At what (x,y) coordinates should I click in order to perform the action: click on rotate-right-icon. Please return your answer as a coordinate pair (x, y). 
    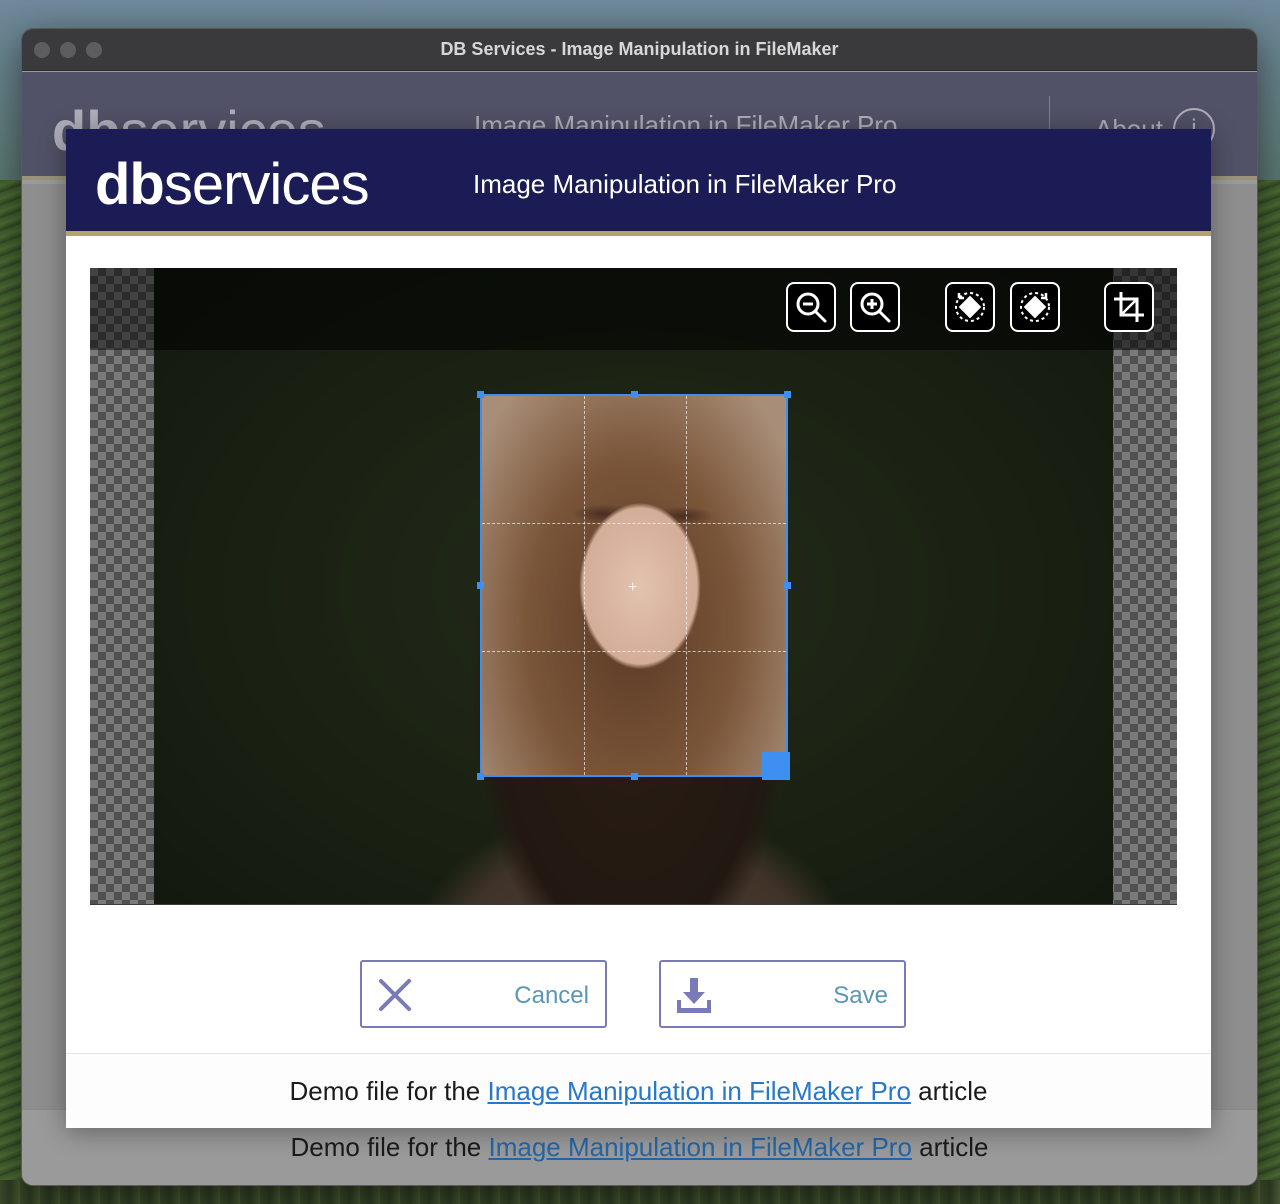
    Looking at the image, I should click on (1035, 307).